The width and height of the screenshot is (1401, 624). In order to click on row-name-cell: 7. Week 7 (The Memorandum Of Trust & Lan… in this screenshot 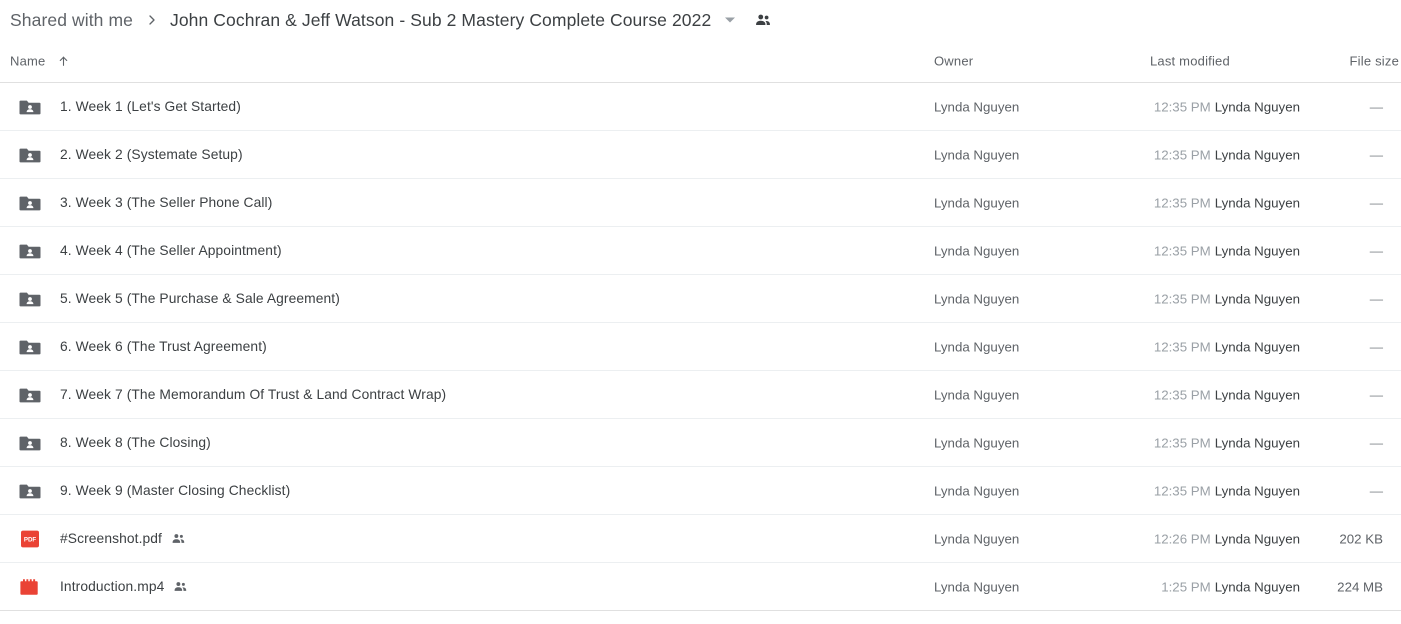, I will do `click(232, 395)`.